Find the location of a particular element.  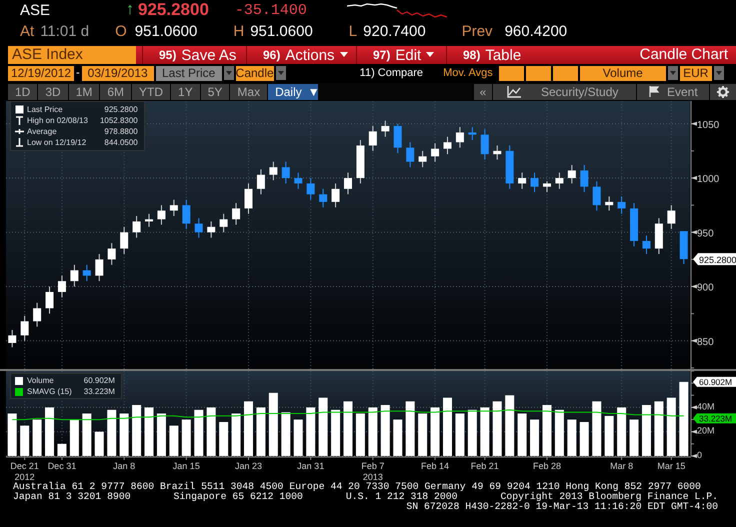

volume-dropdown: Volume is located at coordinates (623, 73).